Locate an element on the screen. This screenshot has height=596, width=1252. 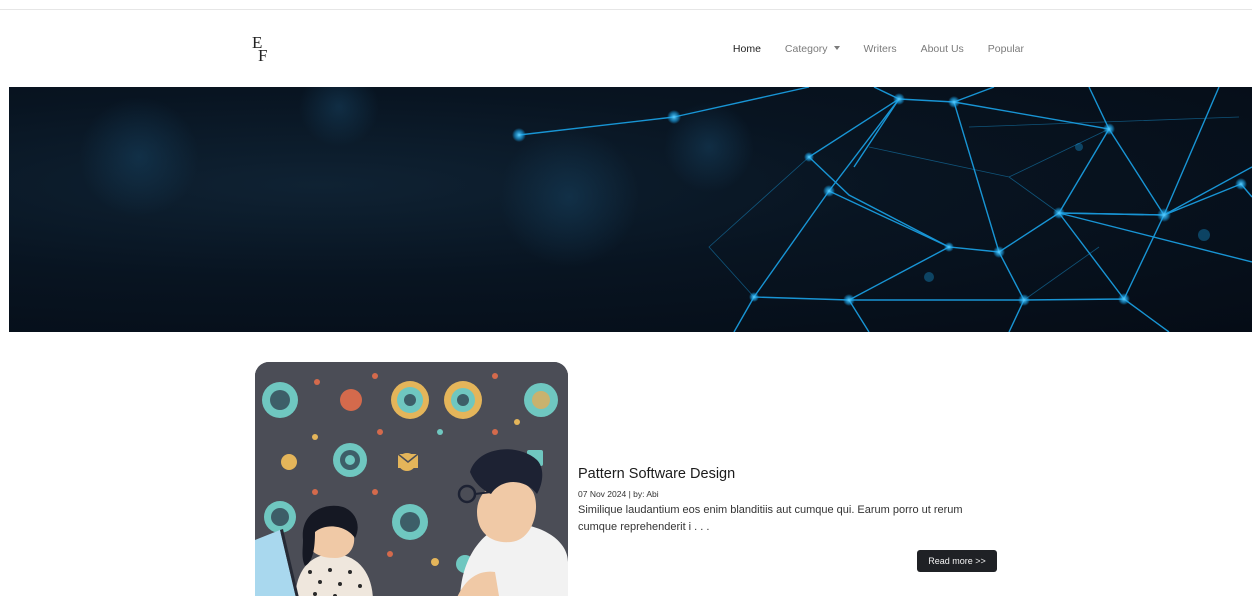
nav-popular: Popular is located at coordinates (1006, 49).